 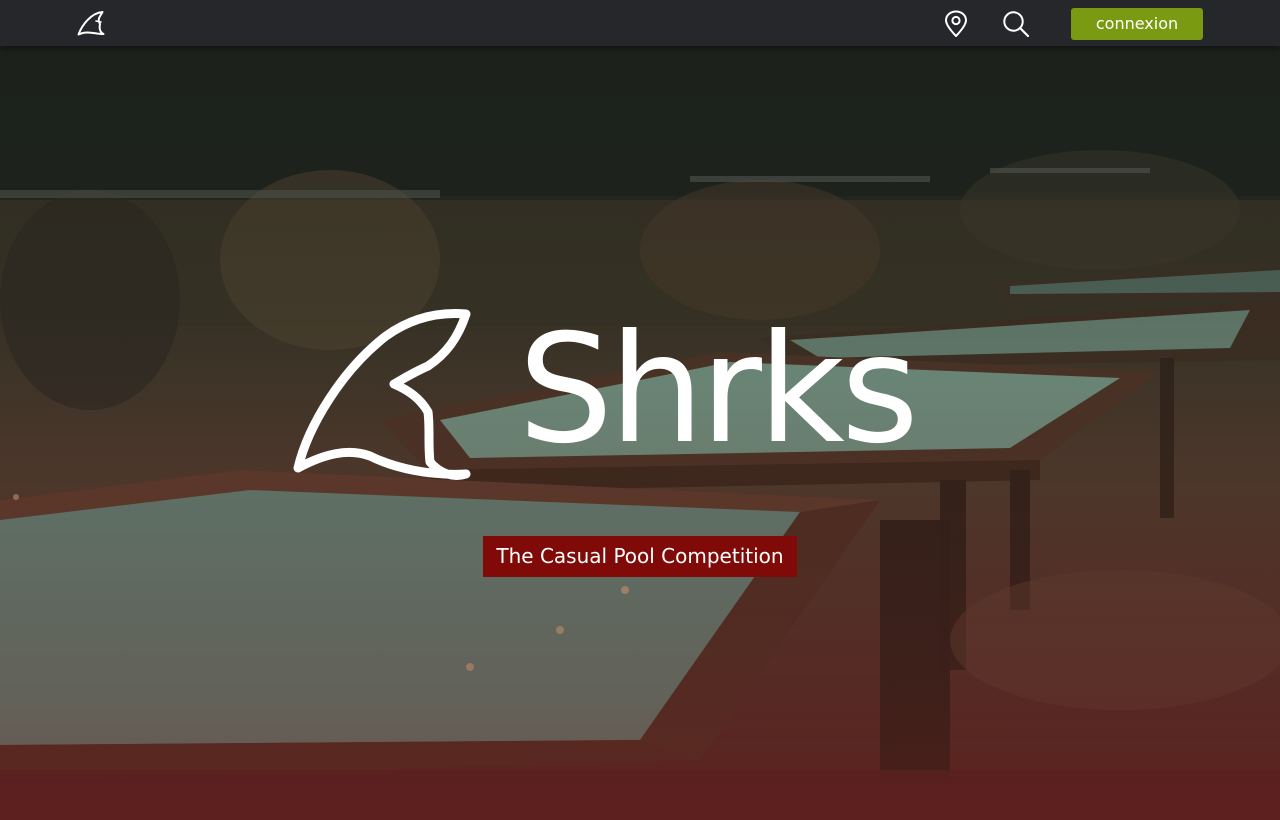 What do you see at coordinates (718, 390) in the screenshot?
I see `brand-name: Shrks` at bounding box center [718, 390].